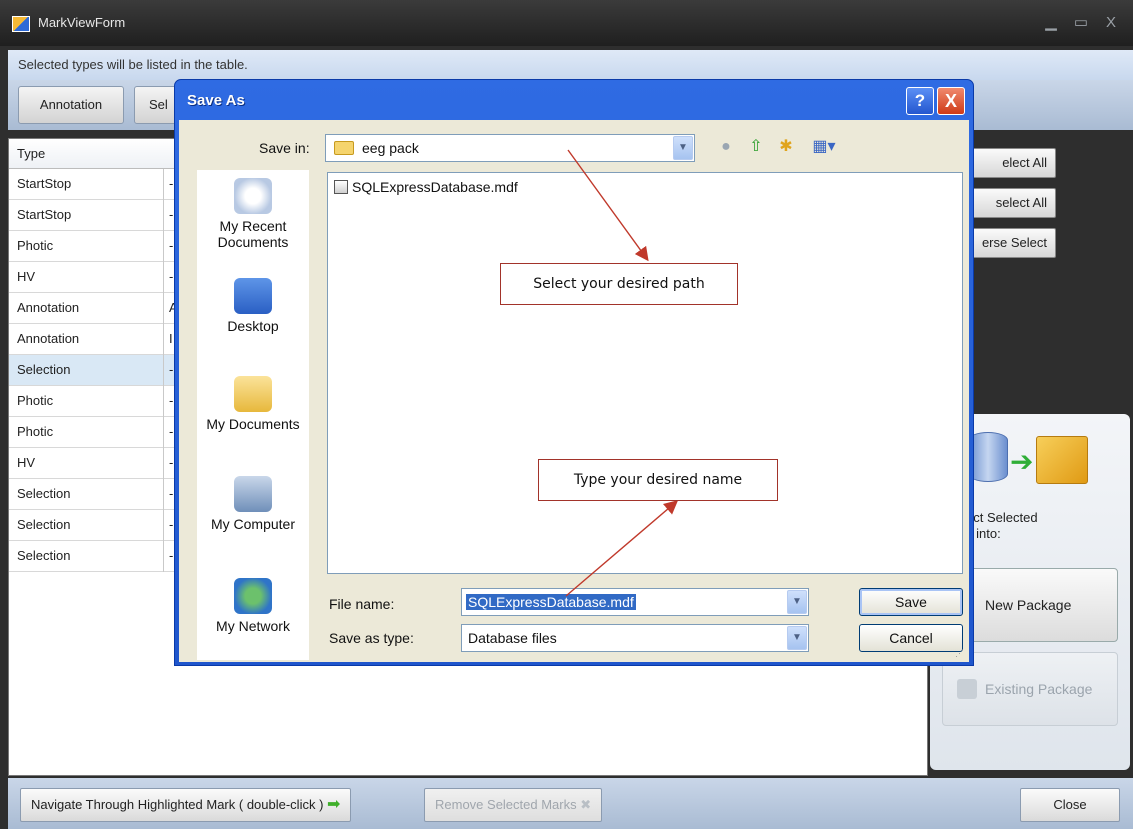 Image resolution: width=1133 pixels, height=829 pixels. I want to click on annotation-arrows, so click(622, 373).